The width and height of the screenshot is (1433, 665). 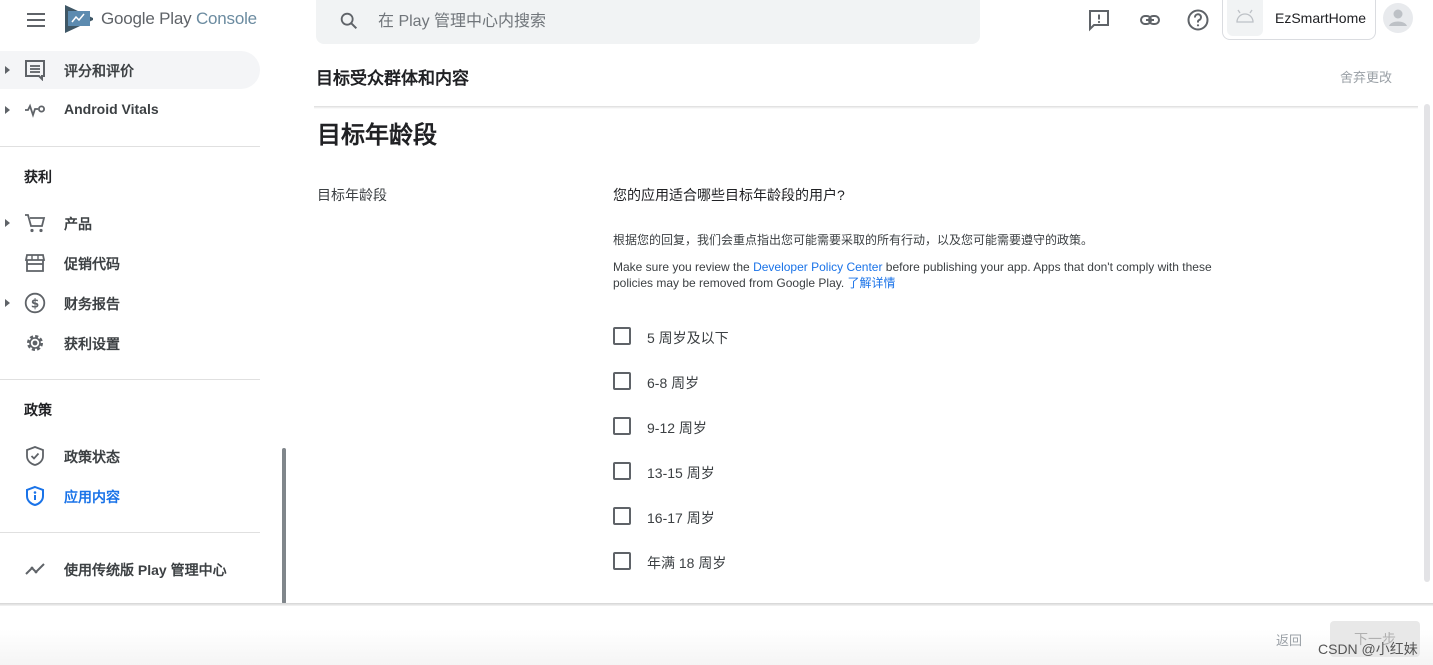 I want to click on sidebar-item-label: Android Vitals, so click(x=111, y=109).